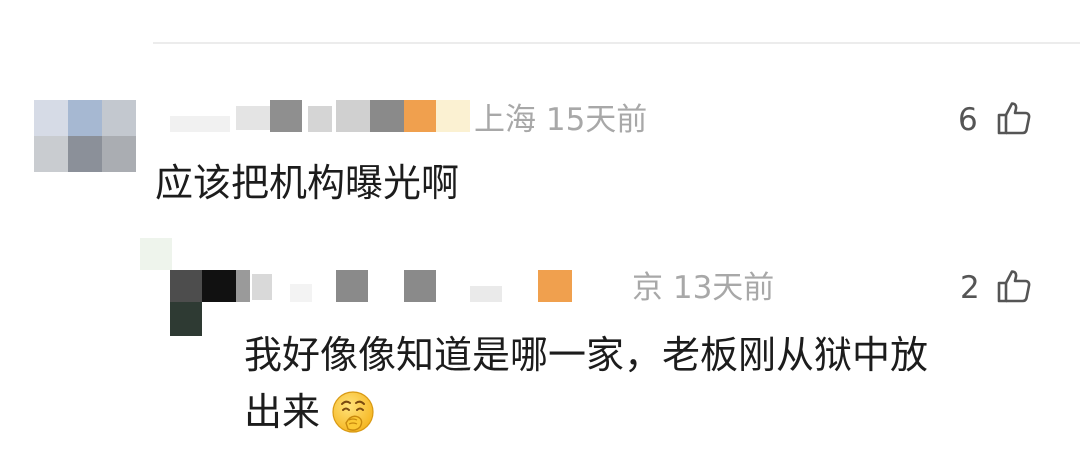 This screenshot has width=1080, height=466. What do you see at coordinates (353, 412) in the screenshot?
I see `thinking-emoji-icon` at bounding box center [353, 412].